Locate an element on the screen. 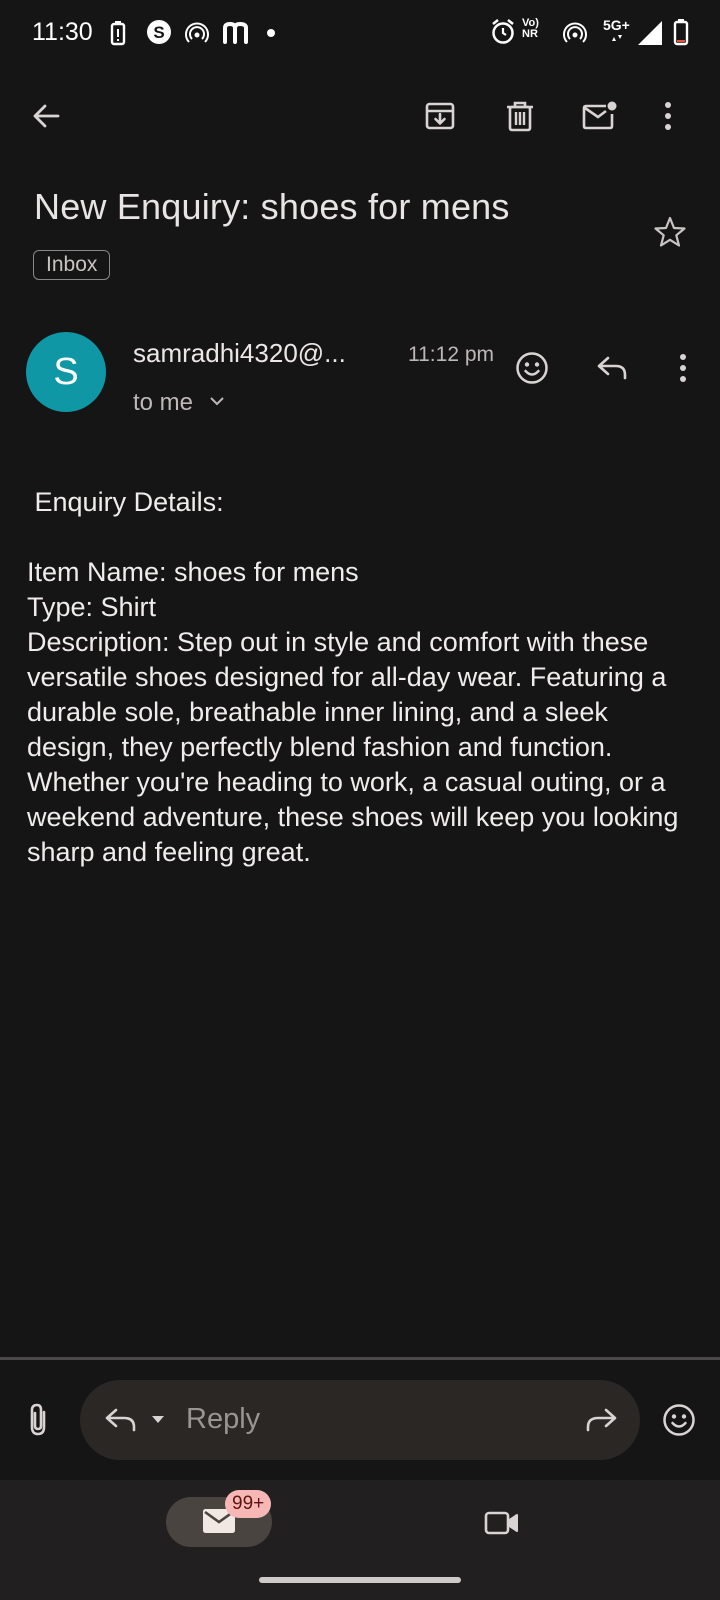 The height and width of the screenshot is (1600, 720). m-app-icon is located at coordinates (235, 32).